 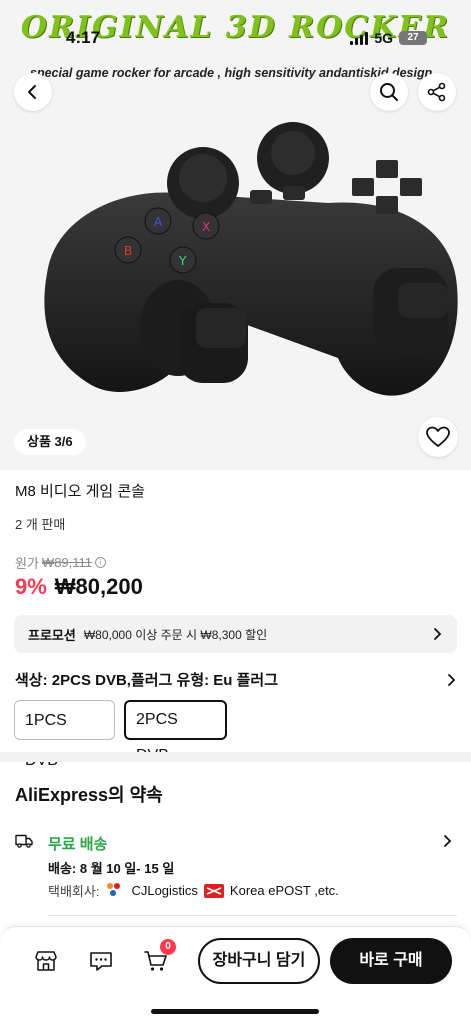 I want to click on bottom-action-bar: 0 장바구니 담기 바로 구매, so click(x=235, y=975).